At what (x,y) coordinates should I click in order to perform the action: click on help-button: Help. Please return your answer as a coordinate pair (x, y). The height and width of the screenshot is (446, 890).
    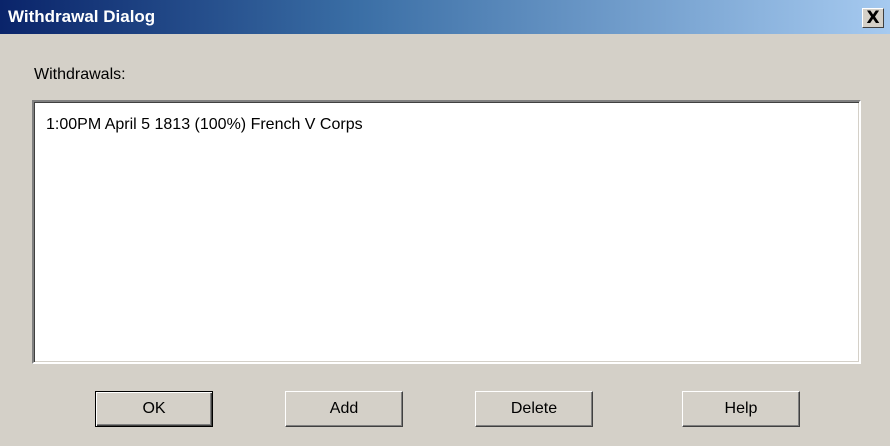
    Looking at the image, I should click on (741, 409).